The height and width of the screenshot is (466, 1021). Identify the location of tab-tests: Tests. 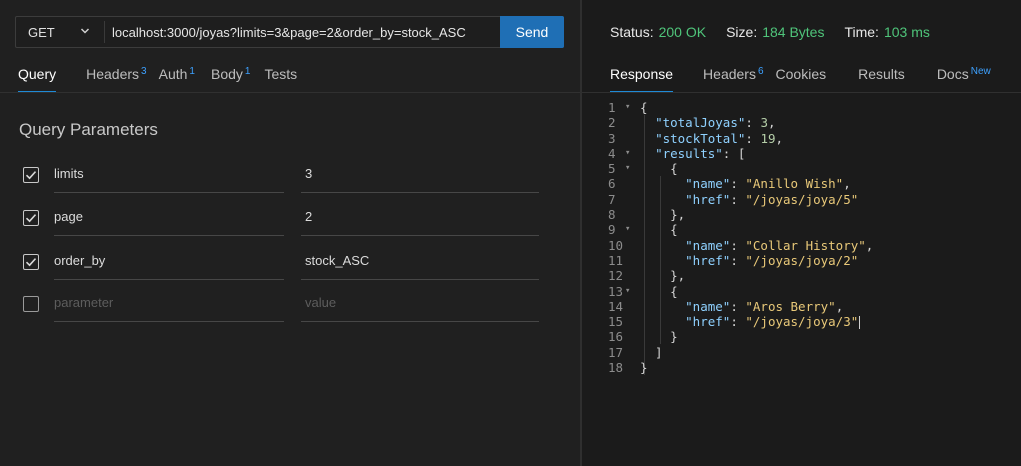
(280, 79).